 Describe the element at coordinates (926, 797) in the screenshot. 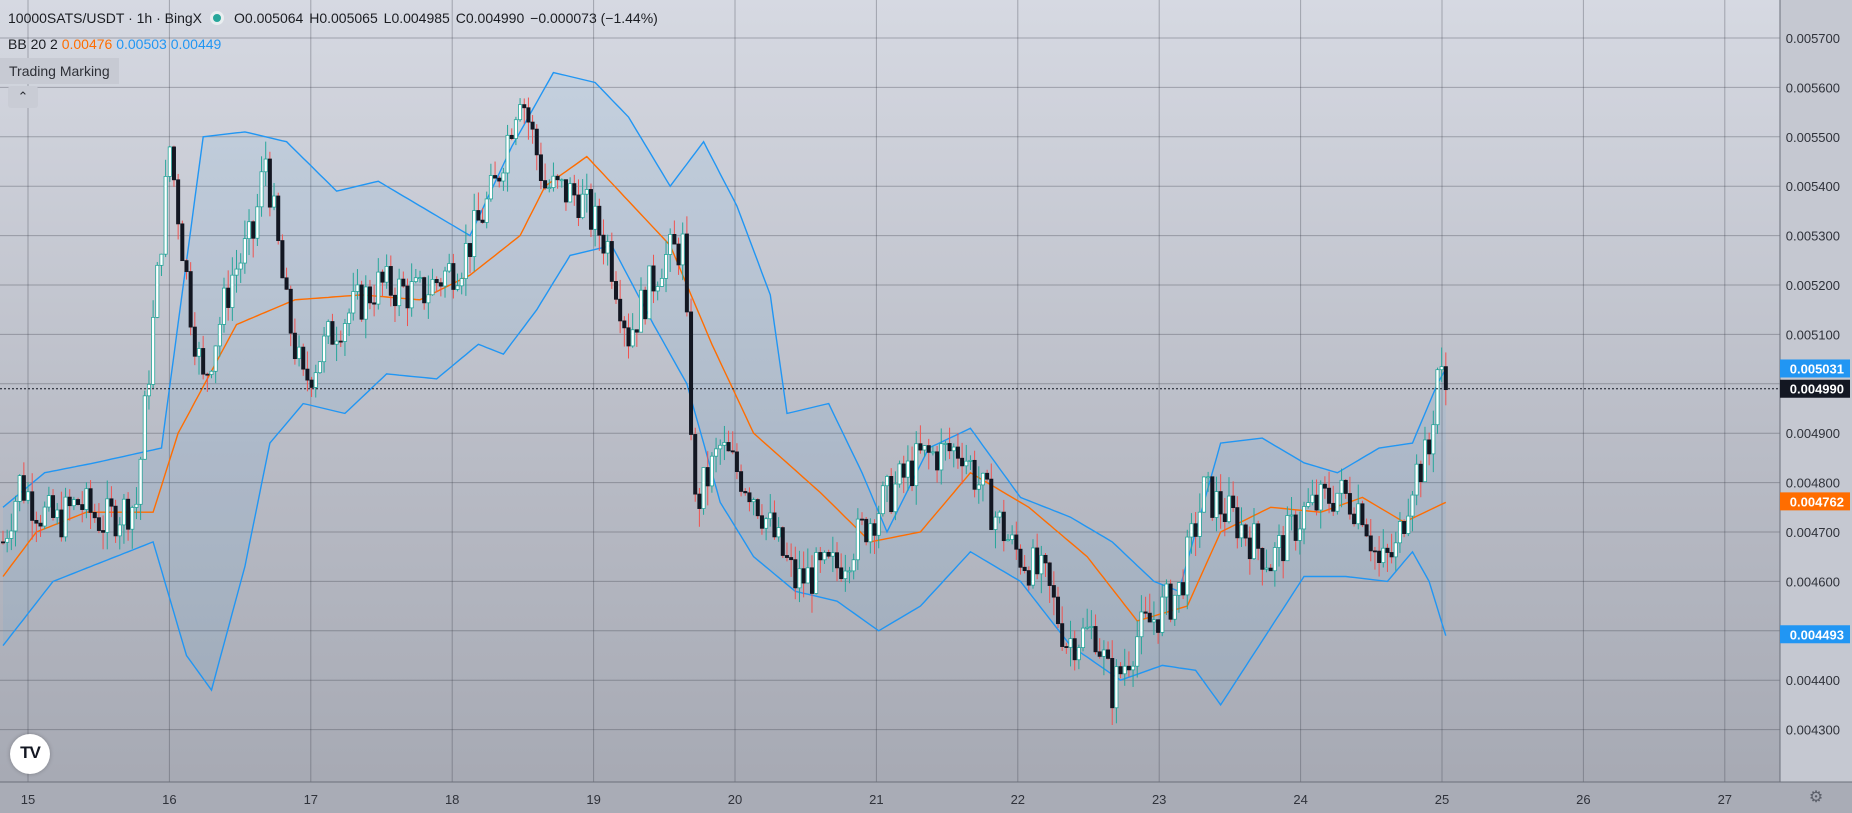

I see `time-axis: 15 16 17 18 19 20 21 22 23 24 25 26 27` at that location.